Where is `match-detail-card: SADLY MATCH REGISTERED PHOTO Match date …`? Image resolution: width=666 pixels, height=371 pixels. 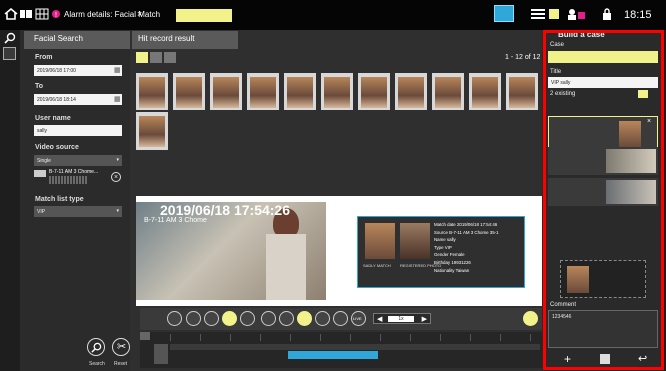
match-detail-card: SADLY MATCH REGISTERED PHOTO Match date … is located at coordinates (441, 252).